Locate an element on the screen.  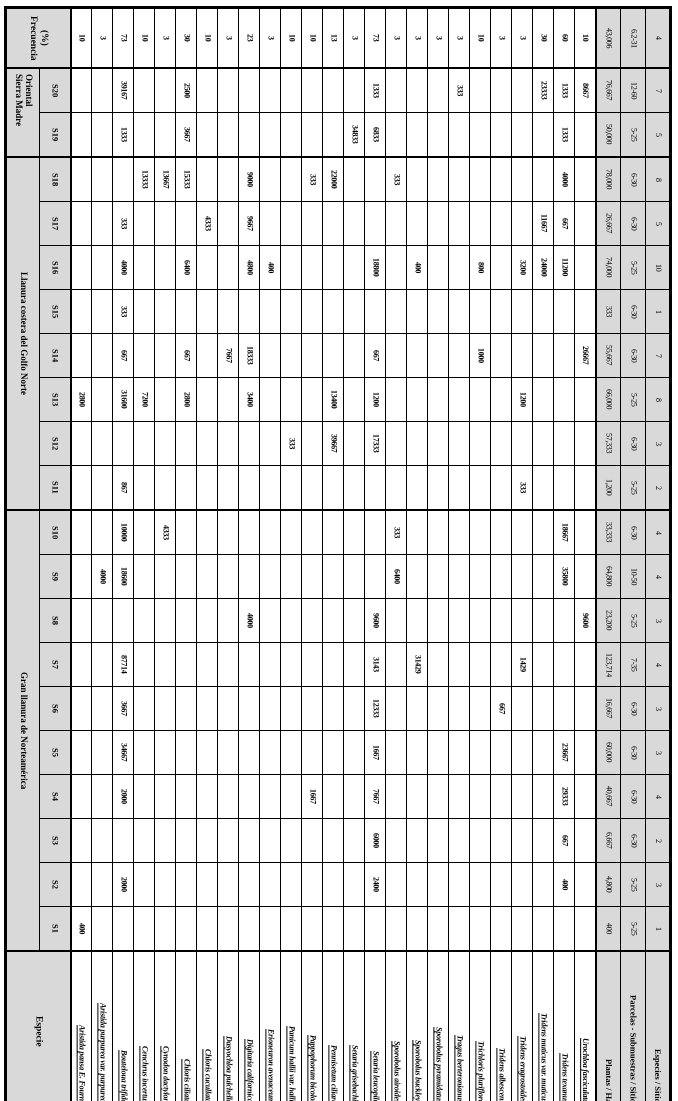
cell-text: 5-25 is located at coordinates (634, 267).